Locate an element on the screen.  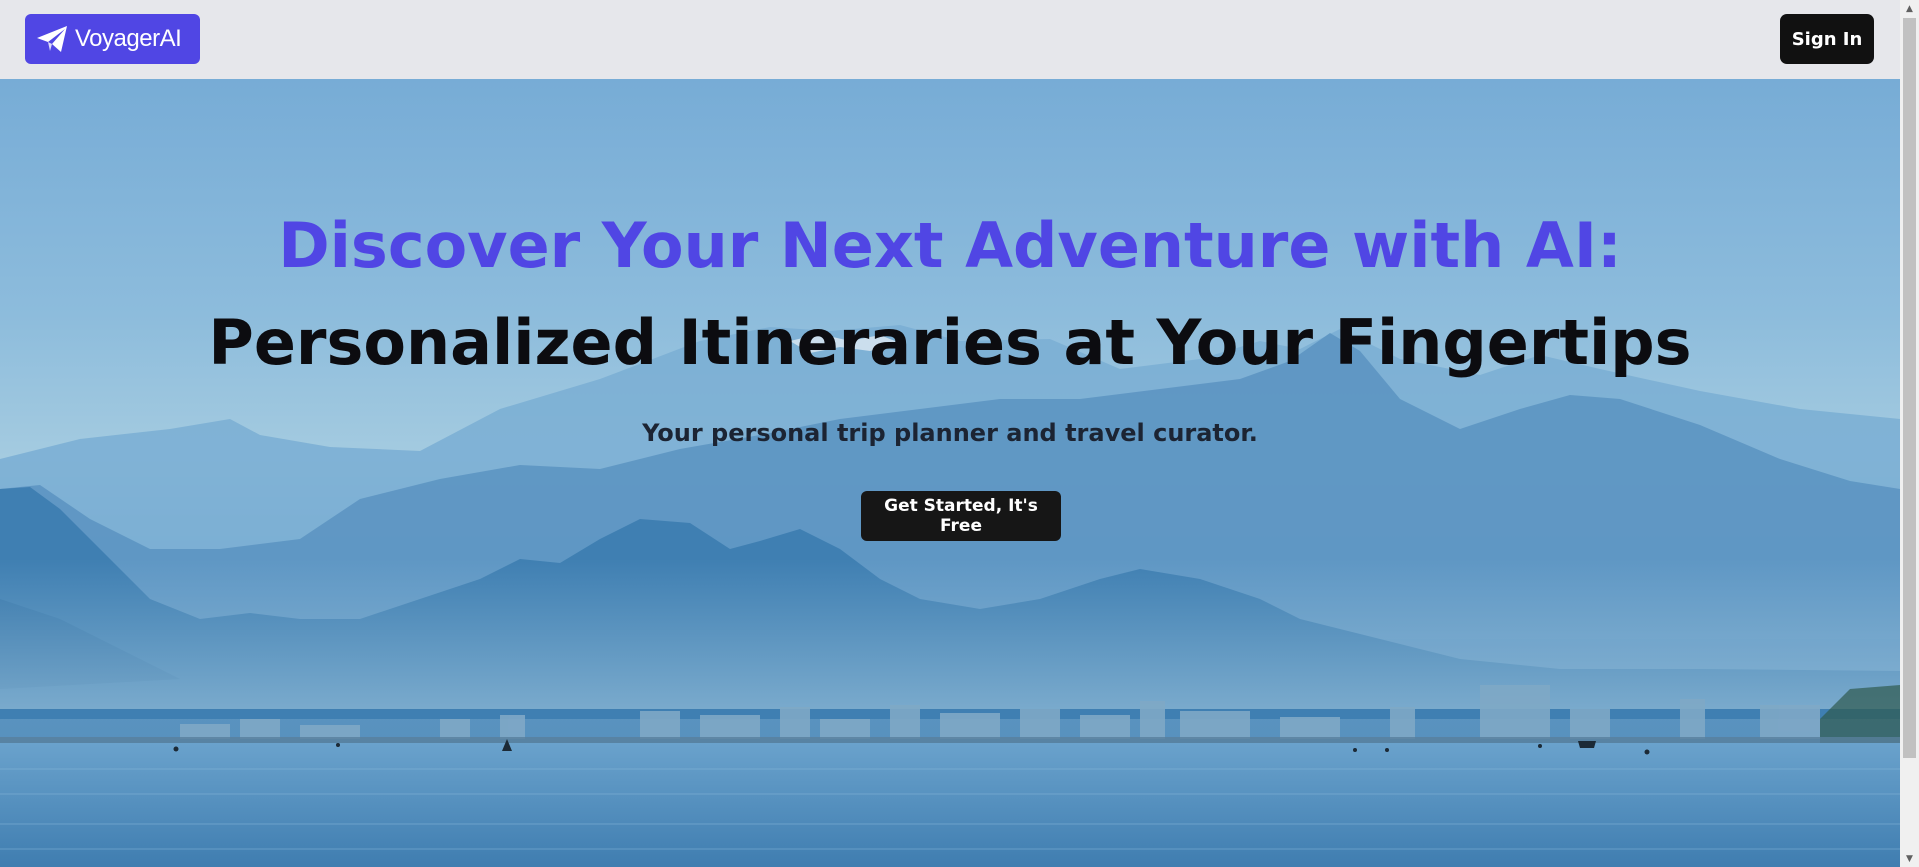
brand-logo: VoyagerAI is located at coordinates (112, 39).